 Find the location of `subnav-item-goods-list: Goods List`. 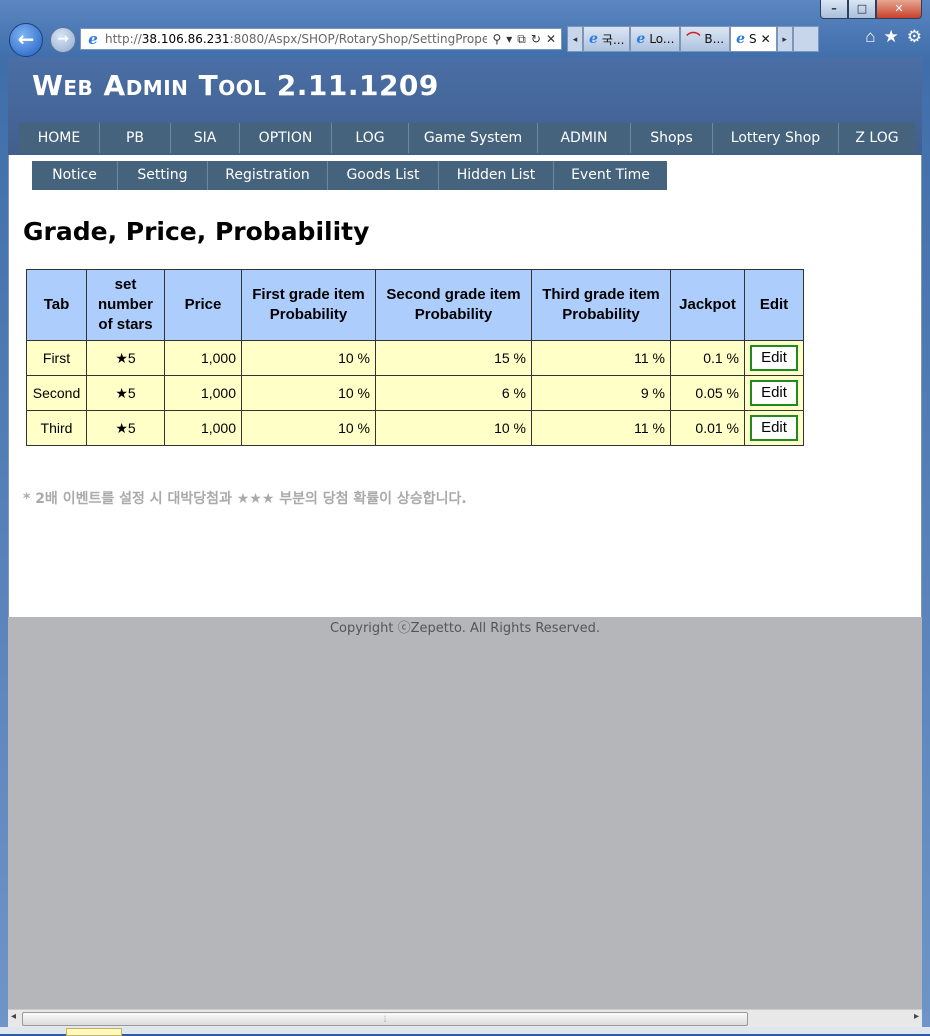

subnav-item-goods-list: Goods List is located at coordinates (383, 175).